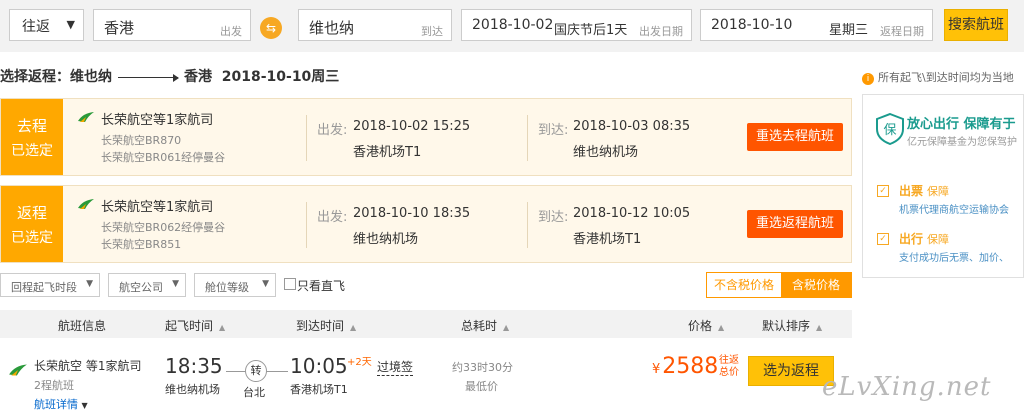  What do you see at coordinates (332, 28) in the screenshot?
I see `to-city-value: 维也纳` at bounding box center [332, 28].